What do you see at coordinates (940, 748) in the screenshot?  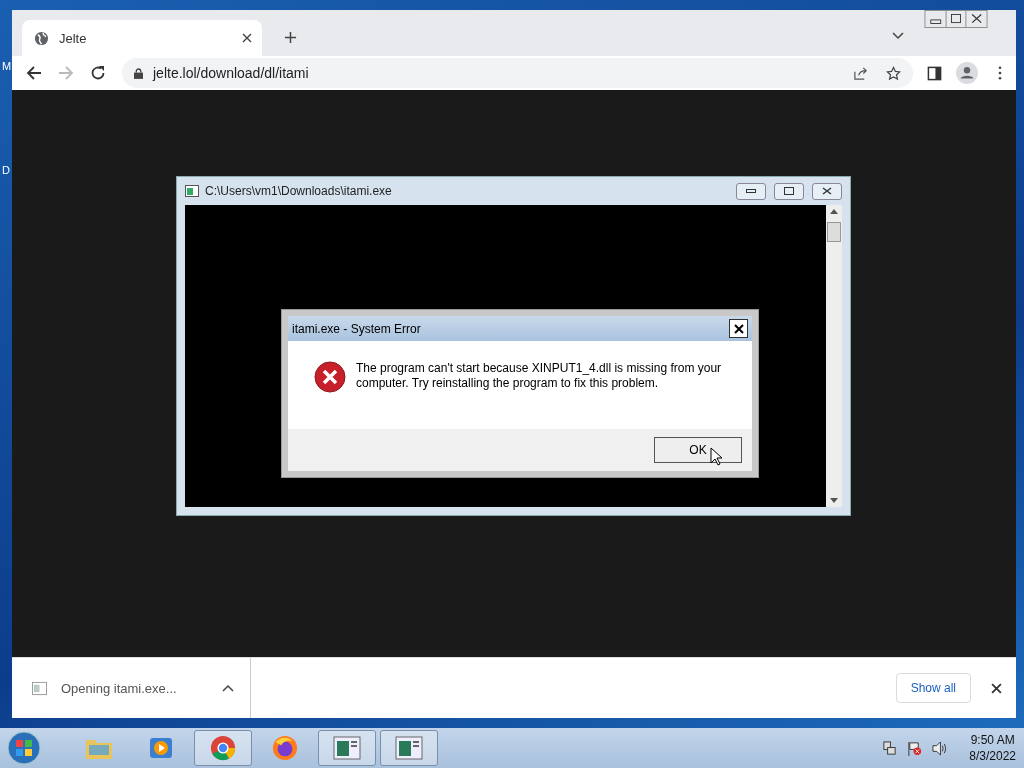 I see `speaker-icon` at bounding box center [940, 748].